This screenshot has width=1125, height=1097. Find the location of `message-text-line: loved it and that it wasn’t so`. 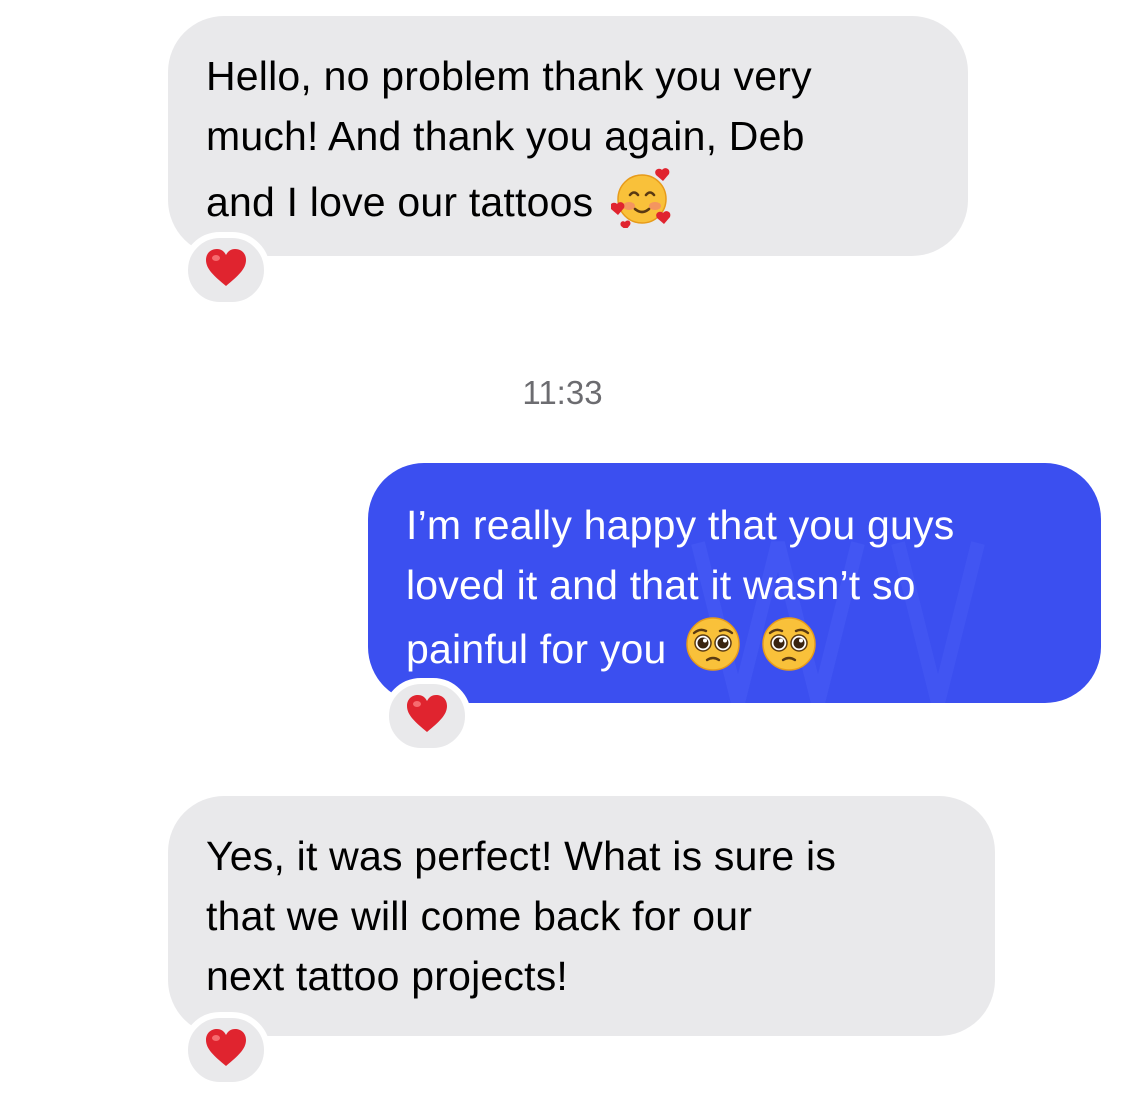

message-text-line: loved it and that it wasn’t so is located at coordinates (661, 585).